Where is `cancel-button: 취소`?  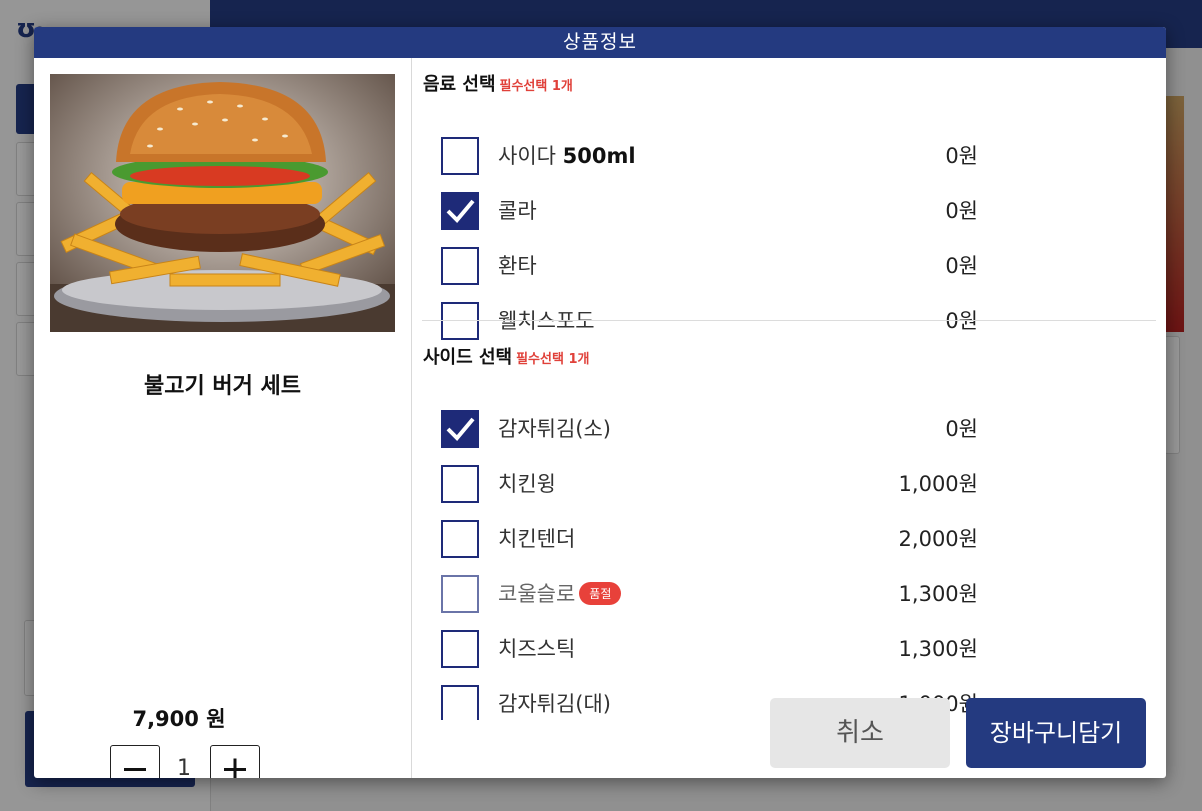 cancel-button: 취소 is located at coordinates (860, 733).